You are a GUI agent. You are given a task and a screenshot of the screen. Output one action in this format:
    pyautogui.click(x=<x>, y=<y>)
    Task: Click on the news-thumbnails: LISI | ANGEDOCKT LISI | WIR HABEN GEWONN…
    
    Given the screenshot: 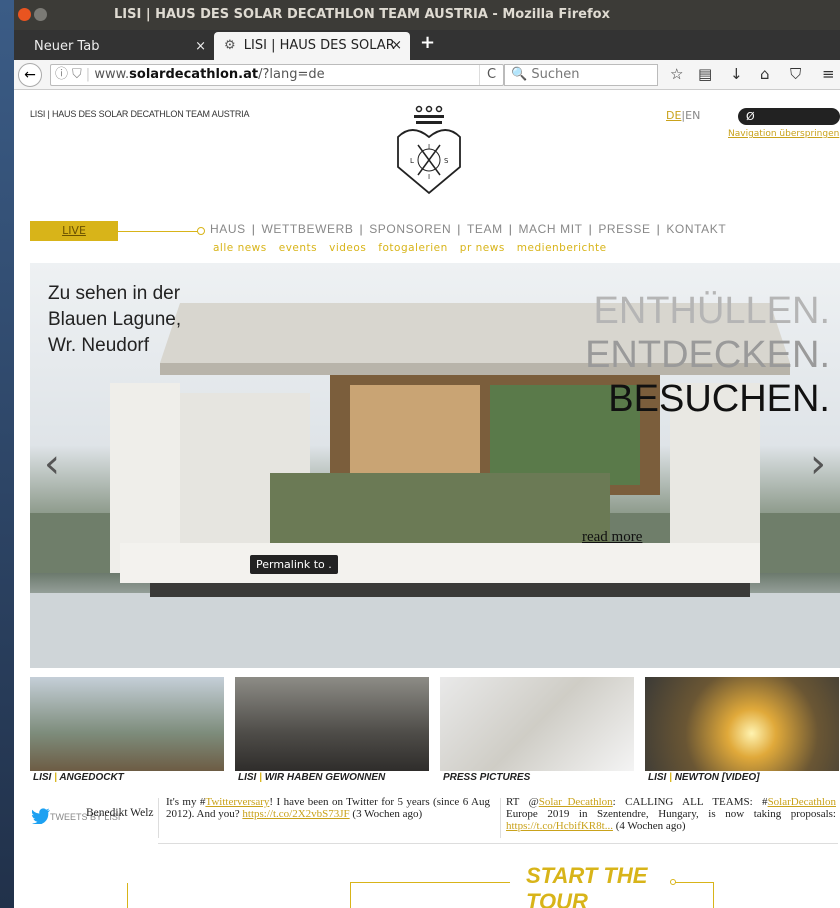 What is the action you would take?
    pyautogui.click(x=435, y=731)
    